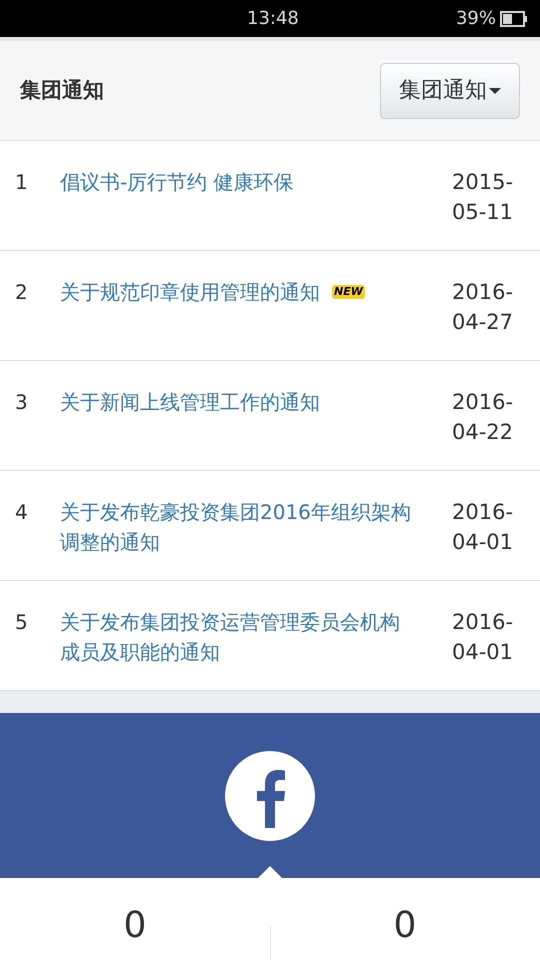  I want to click on row-number: 5, so click(22, 622).